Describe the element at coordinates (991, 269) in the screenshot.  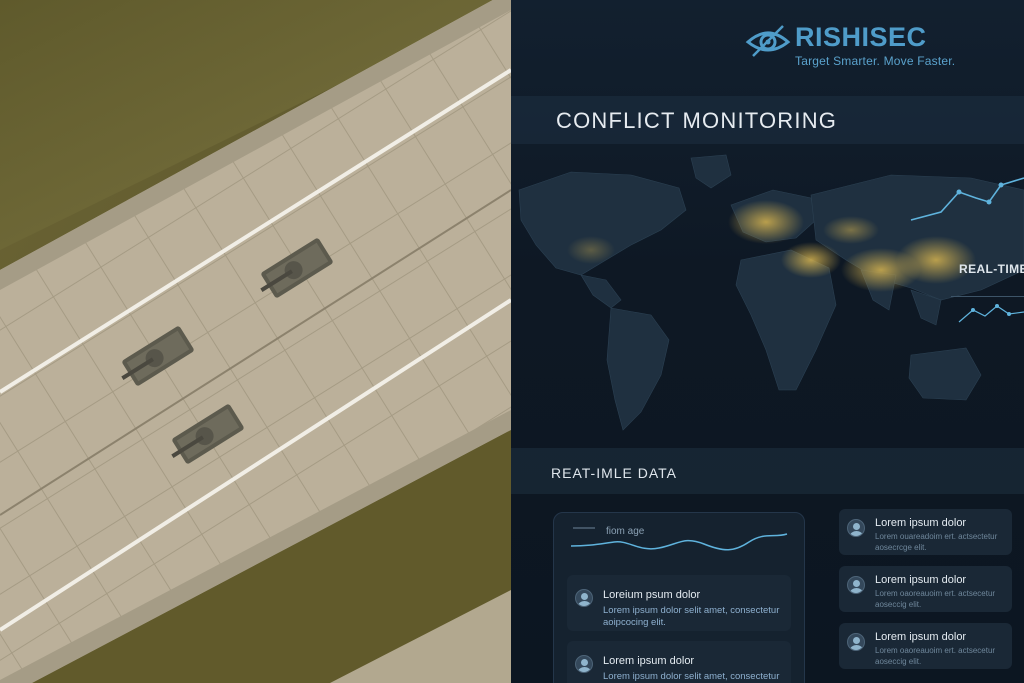
I see `real-time-label: REAL-TIME` at that location.